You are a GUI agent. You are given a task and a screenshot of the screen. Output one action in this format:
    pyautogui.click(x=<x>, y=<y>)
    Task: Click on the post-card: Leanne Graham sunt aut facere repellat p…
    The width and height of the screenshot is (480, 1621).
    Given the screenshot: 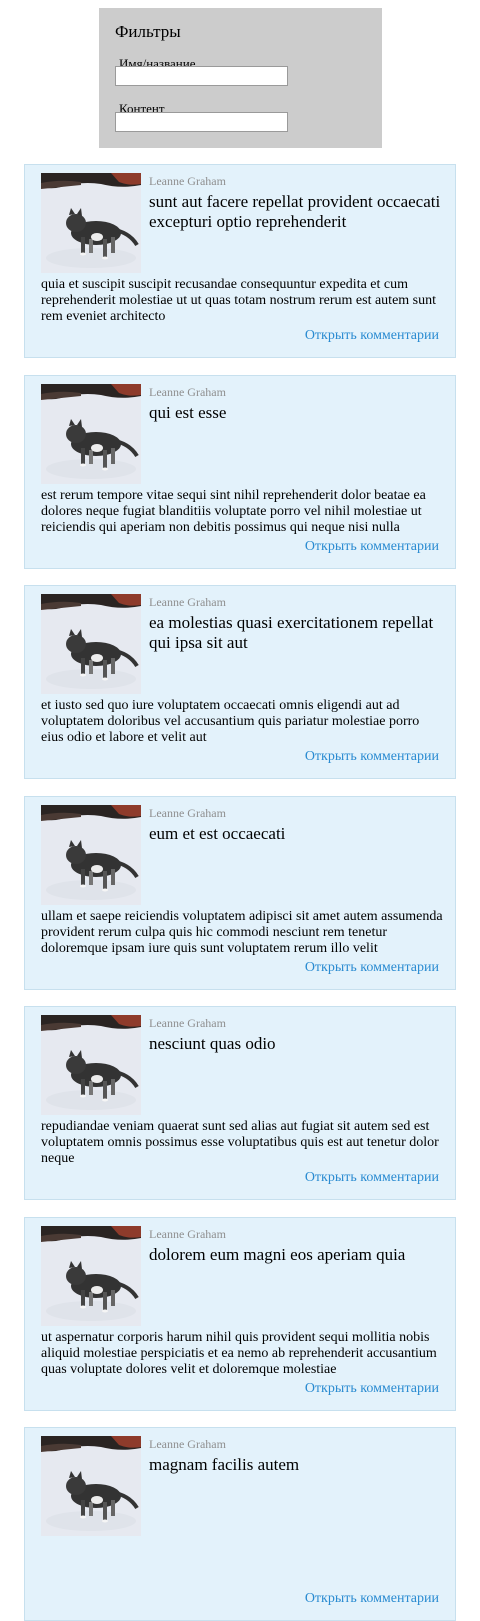 What is the action you would take?
    pyautogui.click(x=240, y=261)
    